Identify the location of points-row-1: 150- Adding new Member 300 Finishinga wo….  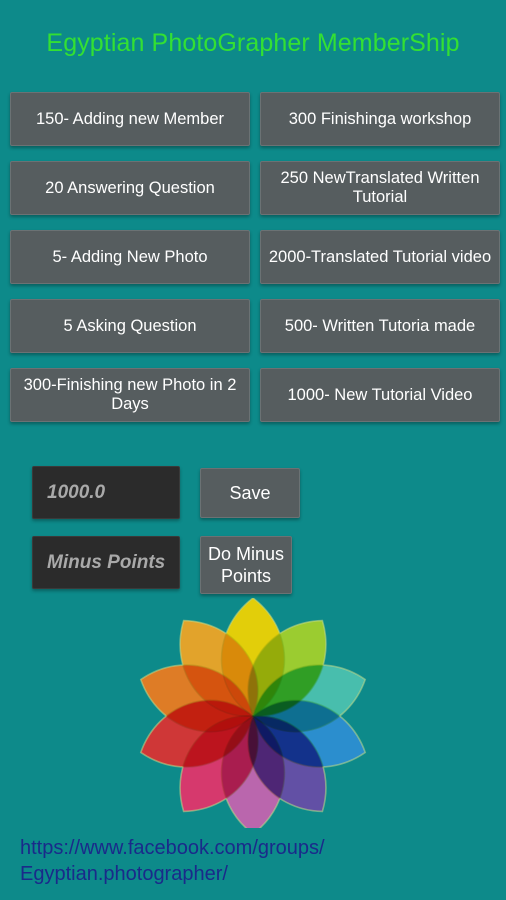
(255, 119).